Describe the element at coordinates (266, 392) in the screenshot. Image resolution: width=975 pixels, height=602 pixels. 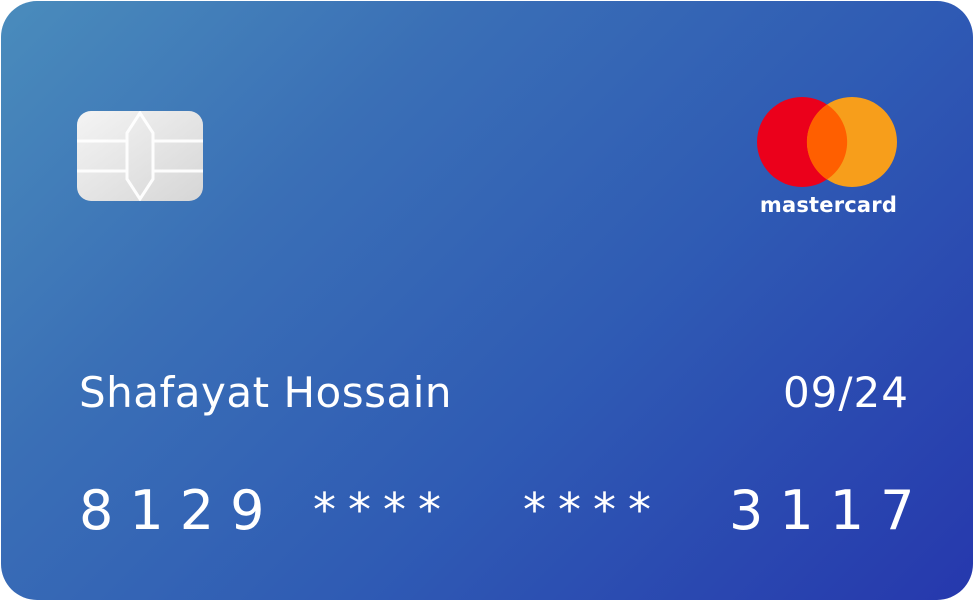
I see `cardholder-name: Shafayat Hossain` at that location.